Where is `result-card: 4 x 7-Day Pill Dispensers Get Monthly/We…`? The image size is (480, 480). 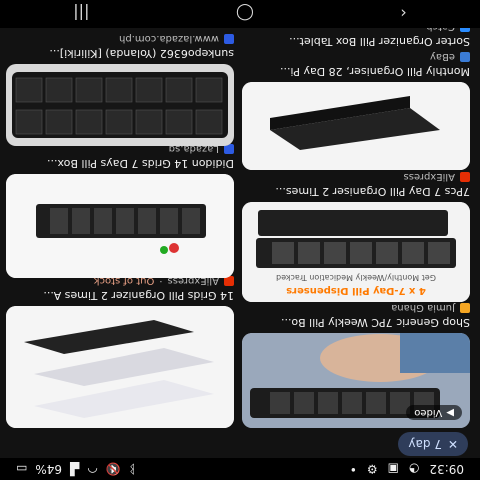
result-card: 4 x 7-Day Pill Dispensers Get Monthly/We… is located at coordinates (356, 236).